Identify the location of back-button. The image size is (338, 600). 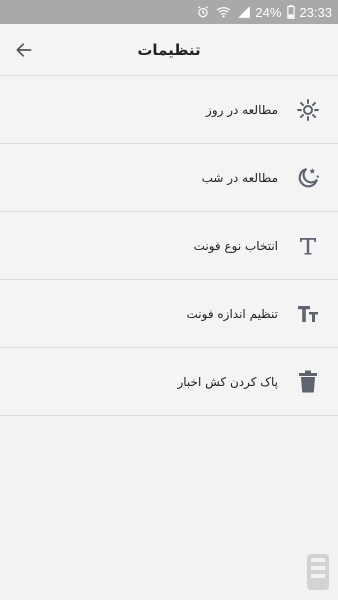
(24, 50).